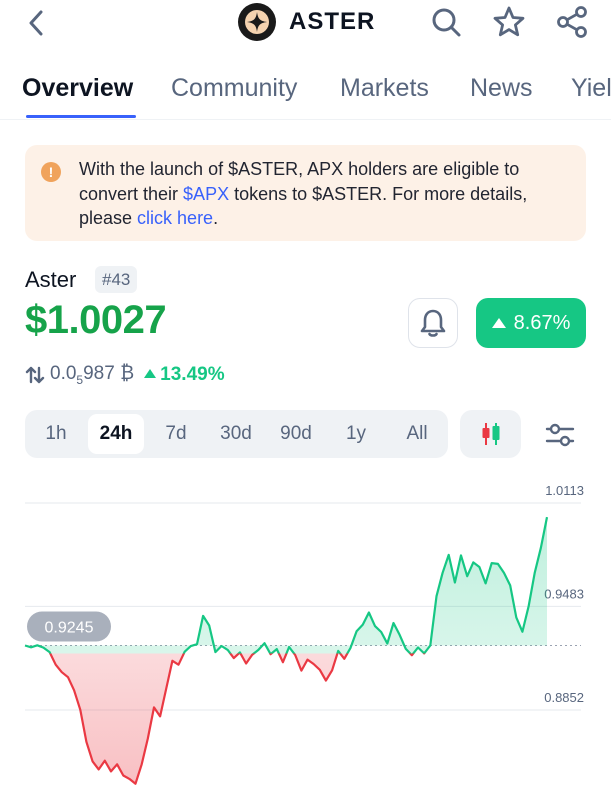 Image resolution: width=611 pixels, height=800 pixels. What do you see at coordinates (501, 88) in the screenshot?
I see `tab-news: News` at bounding box center [501, 88].